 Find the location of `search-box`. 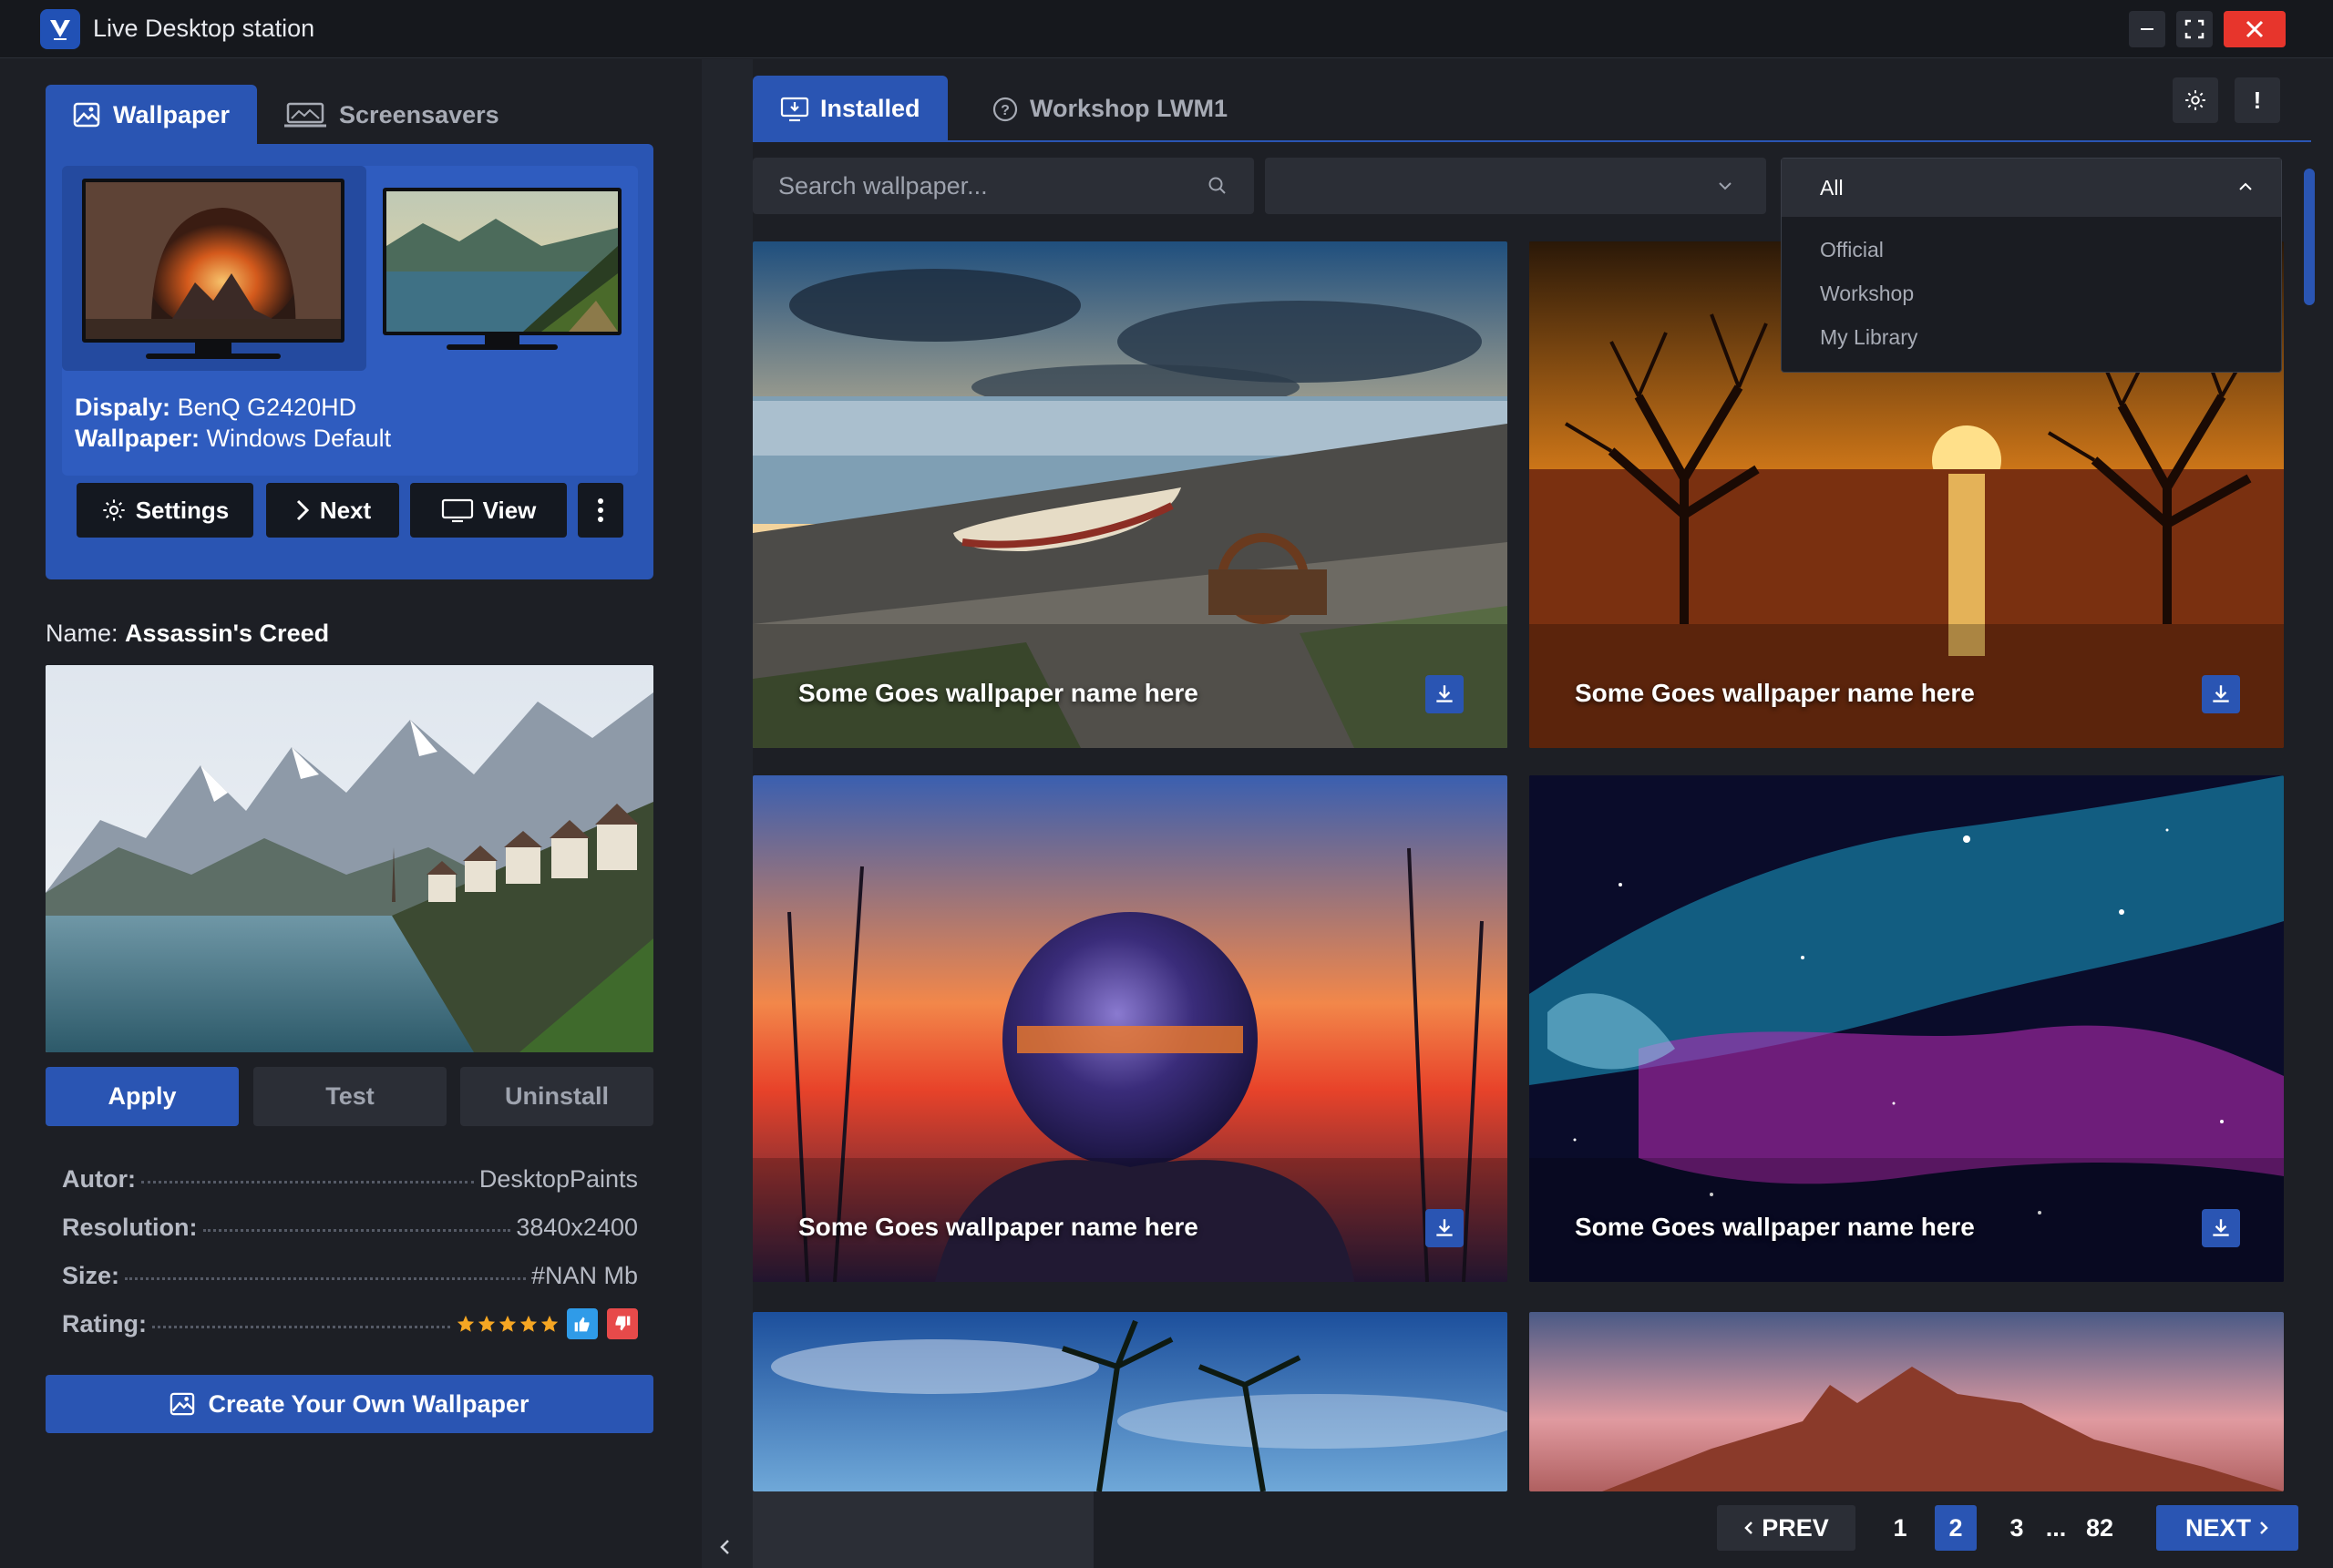

search-box is located at coordinates (1003, 186).